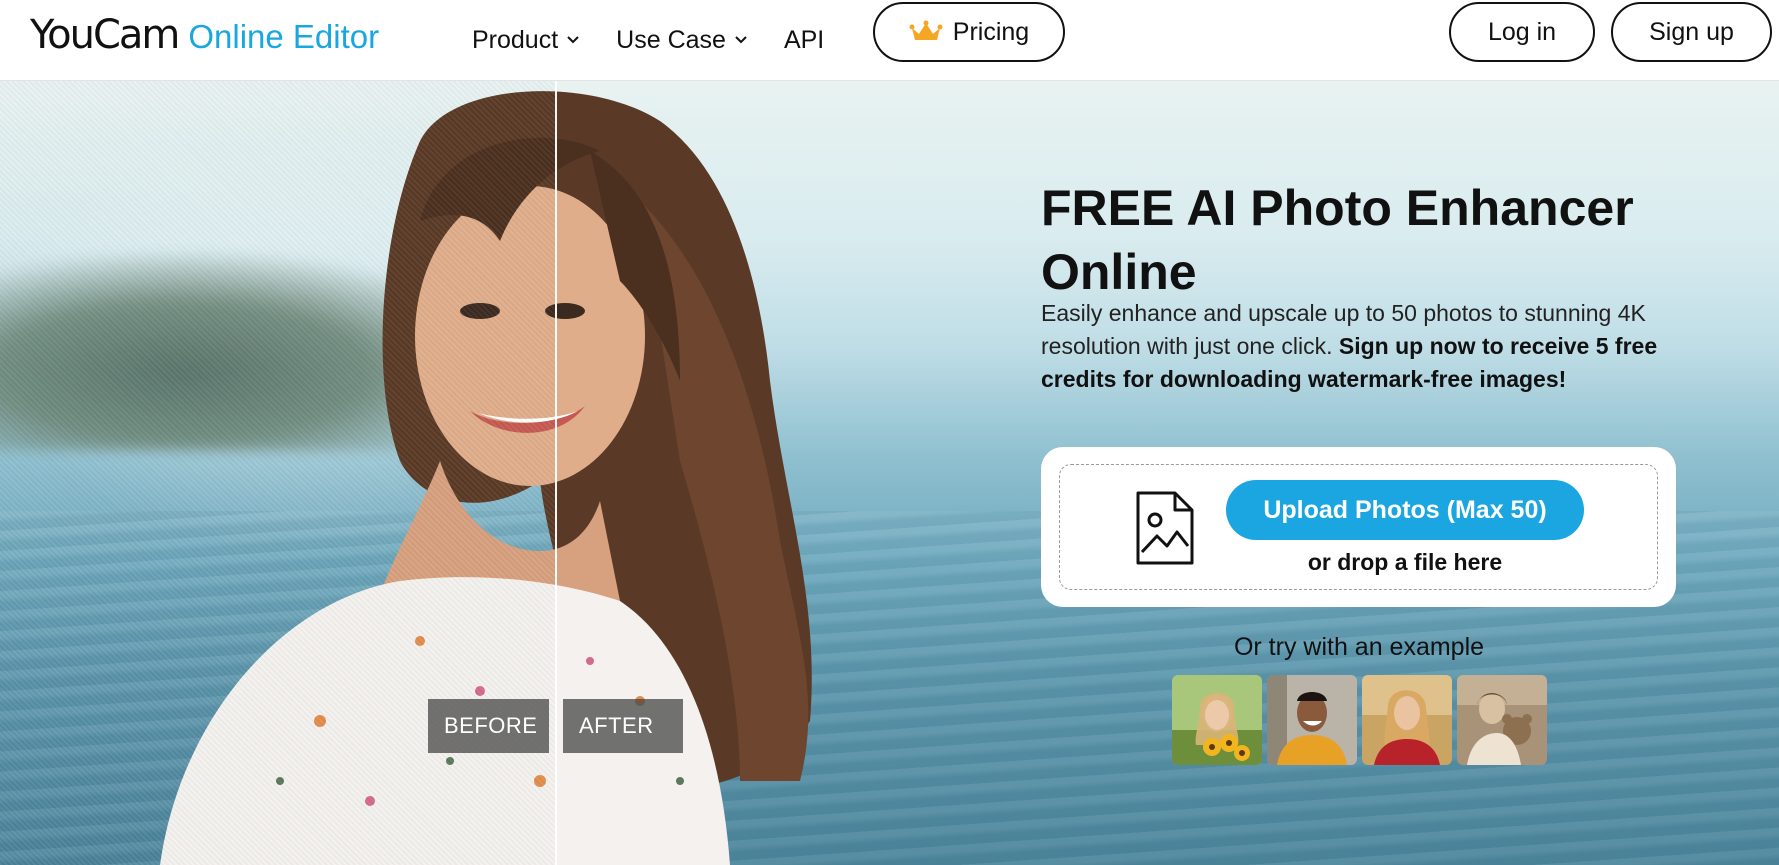  I want to click on after-label: AFTER, so click(623, 726).